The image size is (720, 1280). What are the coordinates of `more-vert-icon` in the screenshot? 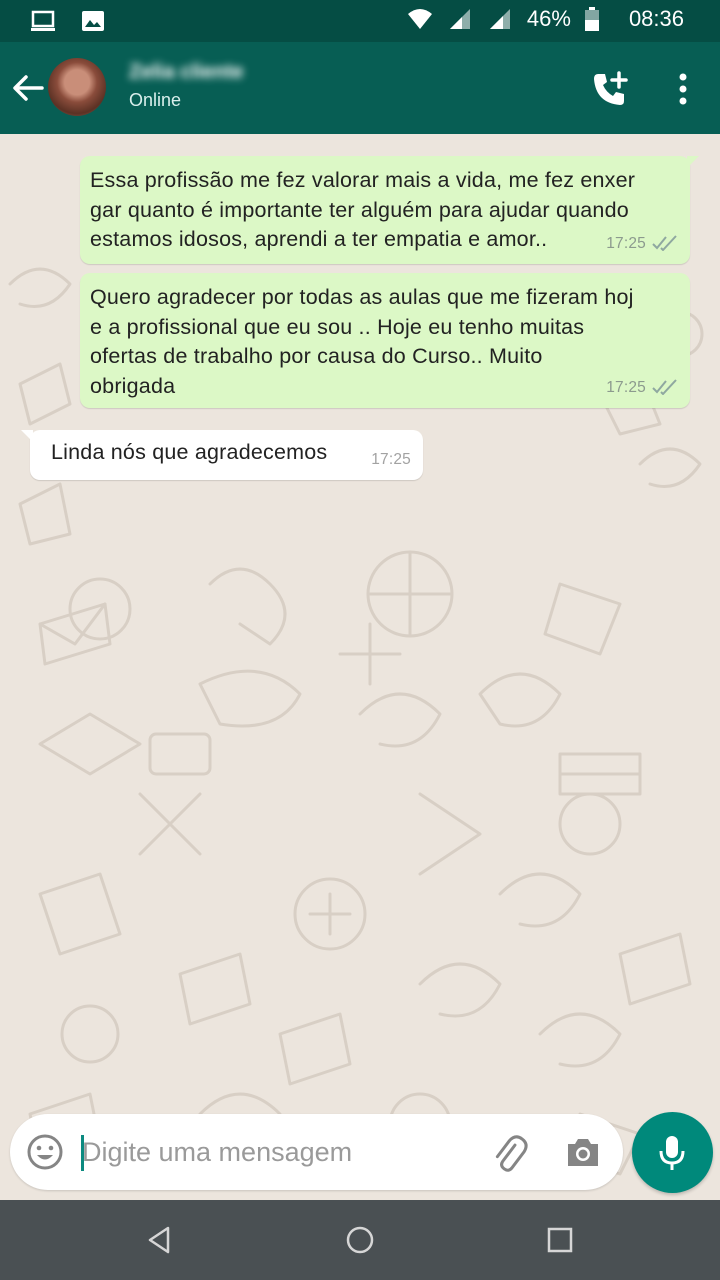 It's located at (683, 89).